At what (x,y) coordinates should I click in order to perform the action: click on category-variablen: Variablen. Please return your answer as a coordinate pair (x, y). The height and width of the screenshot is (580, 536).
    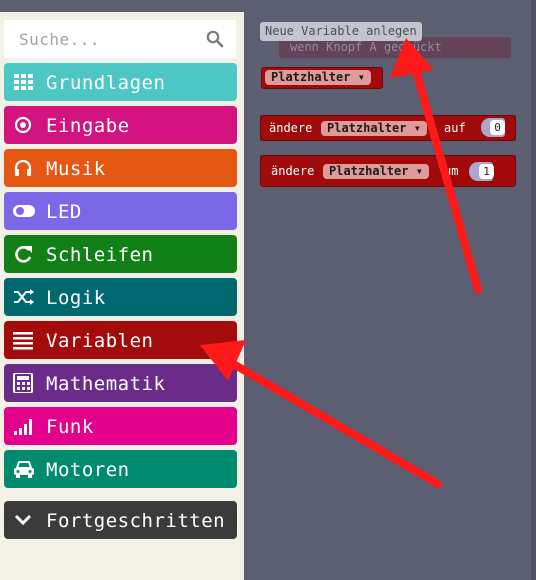
    Looking at the image, I should click on (120, 340).